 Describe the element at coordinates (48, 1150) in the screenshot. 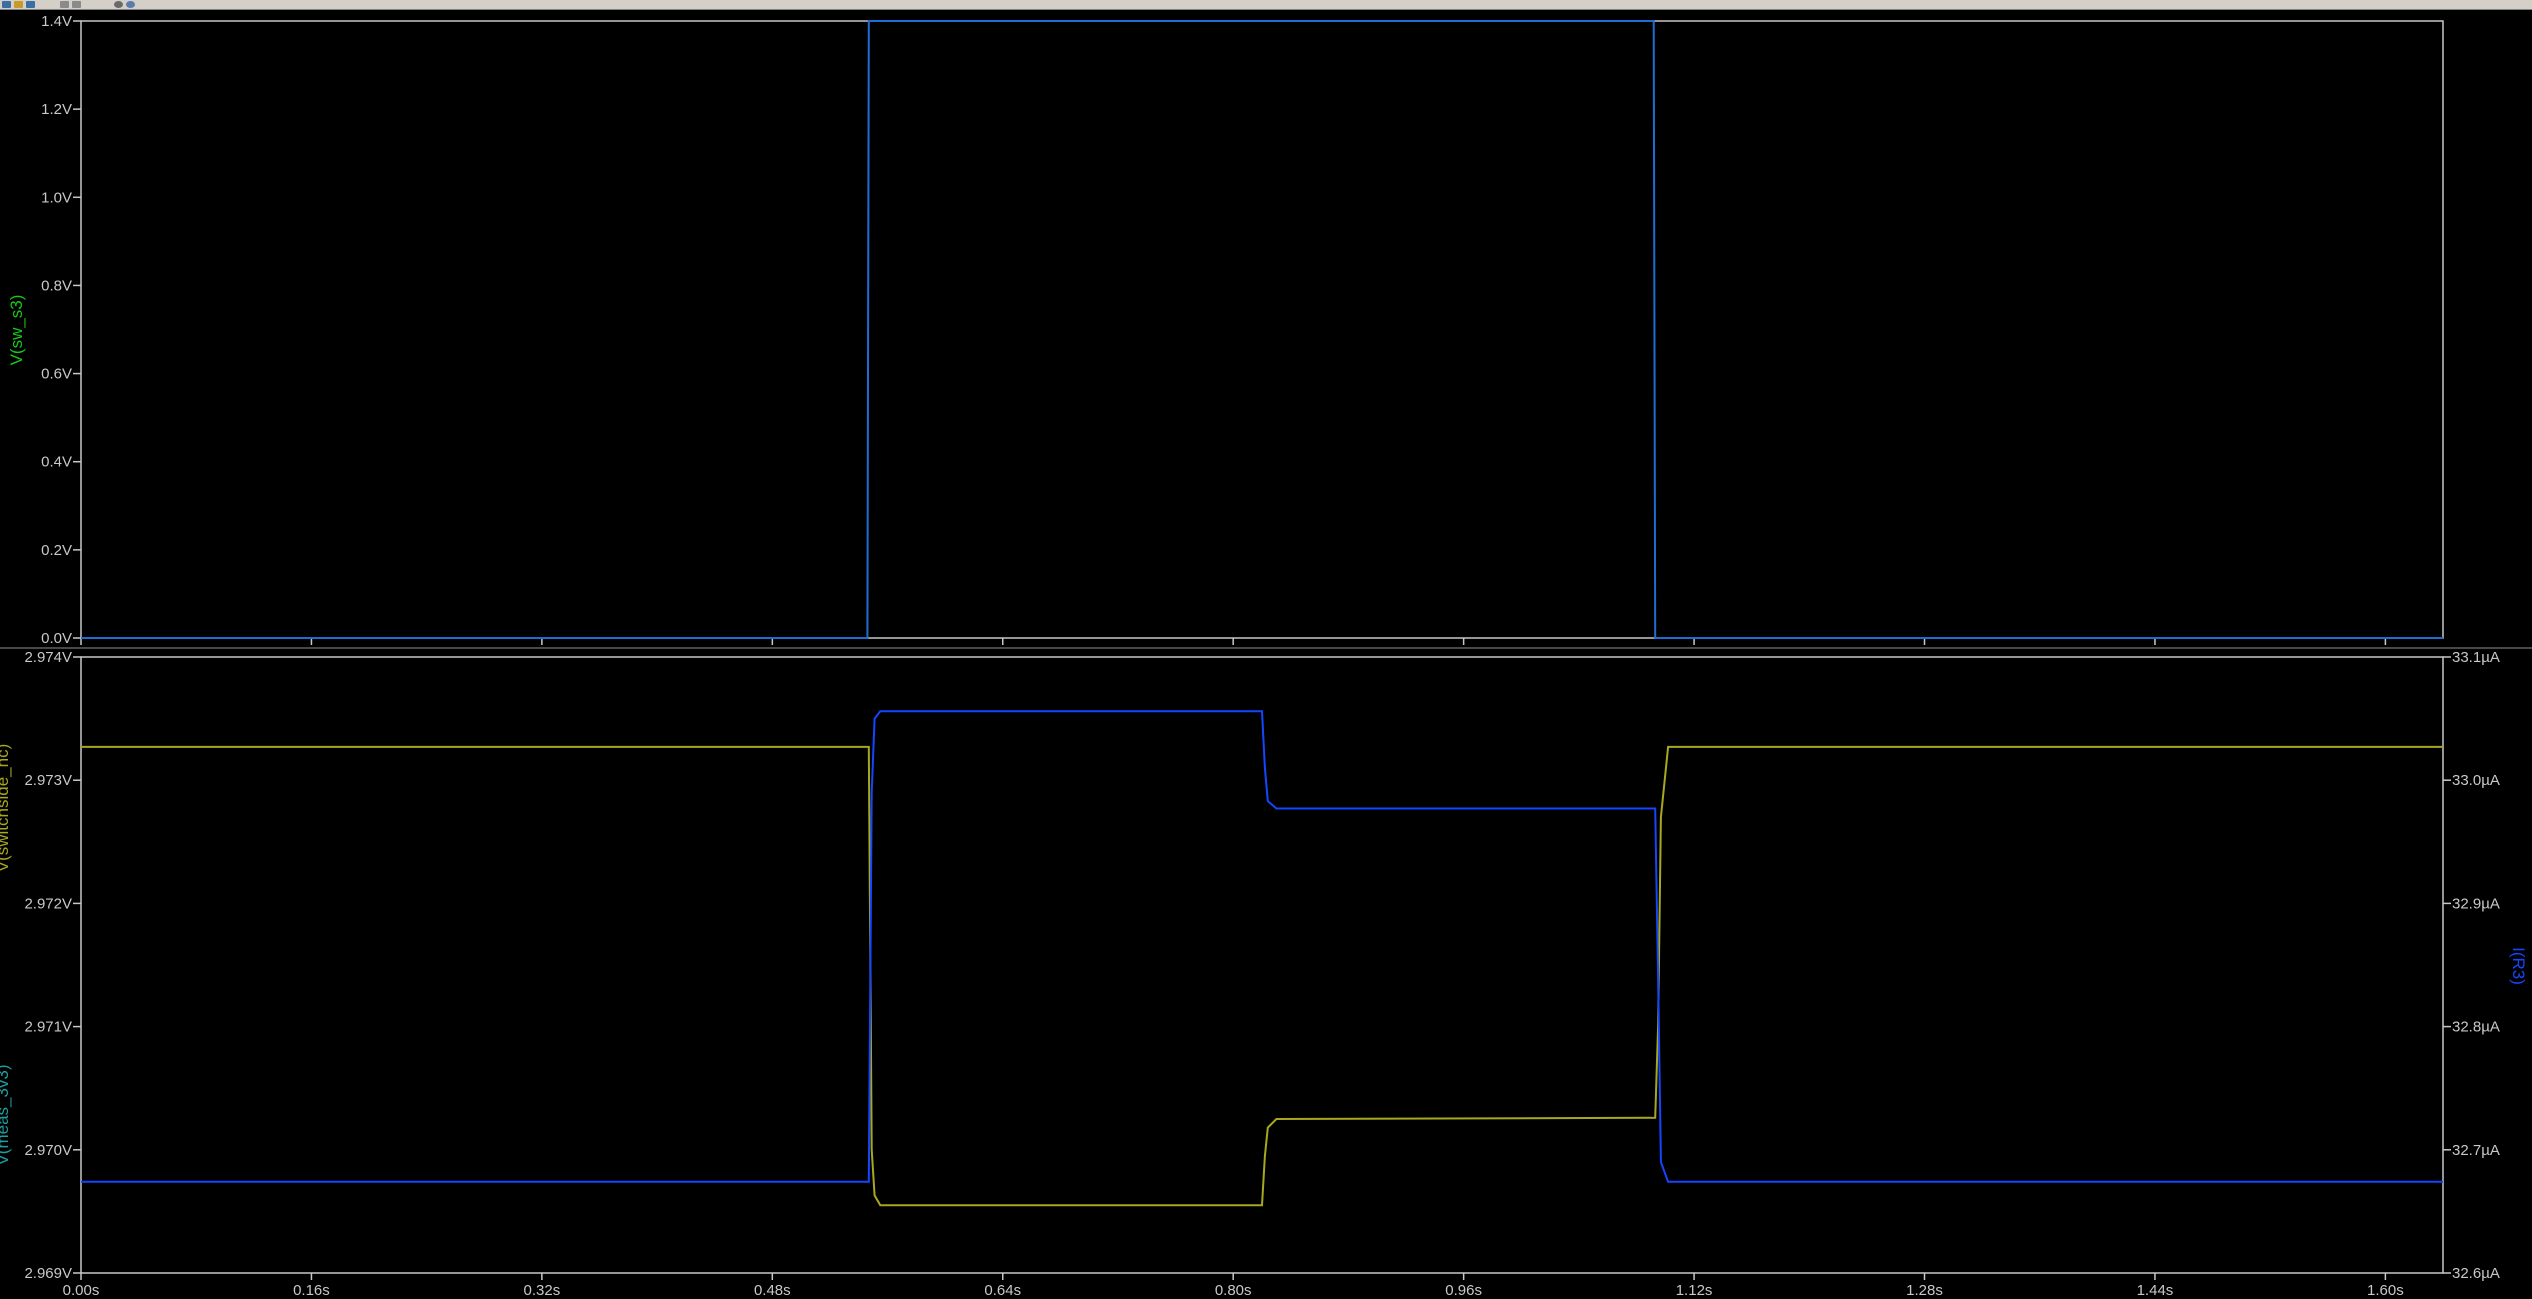

I see `y-tick-label: 2.970V` at that location.